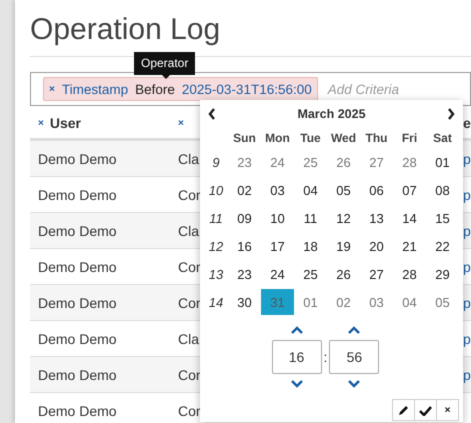  Describe the element at coordinates (354, 330) in the screenshot. I see `minute-up-icon` at that location.